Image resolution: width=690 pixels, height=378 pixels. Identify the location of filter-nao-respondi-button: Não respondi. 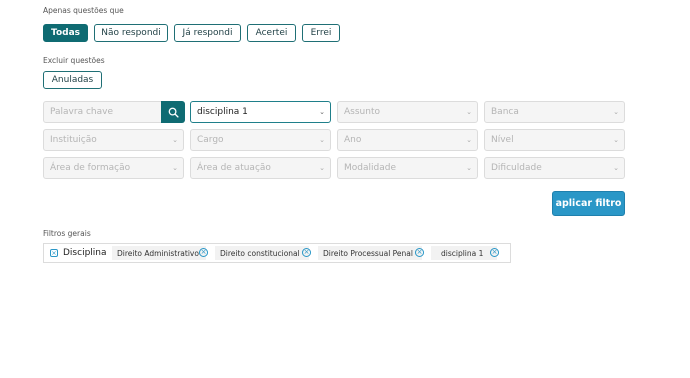
(131, 33).